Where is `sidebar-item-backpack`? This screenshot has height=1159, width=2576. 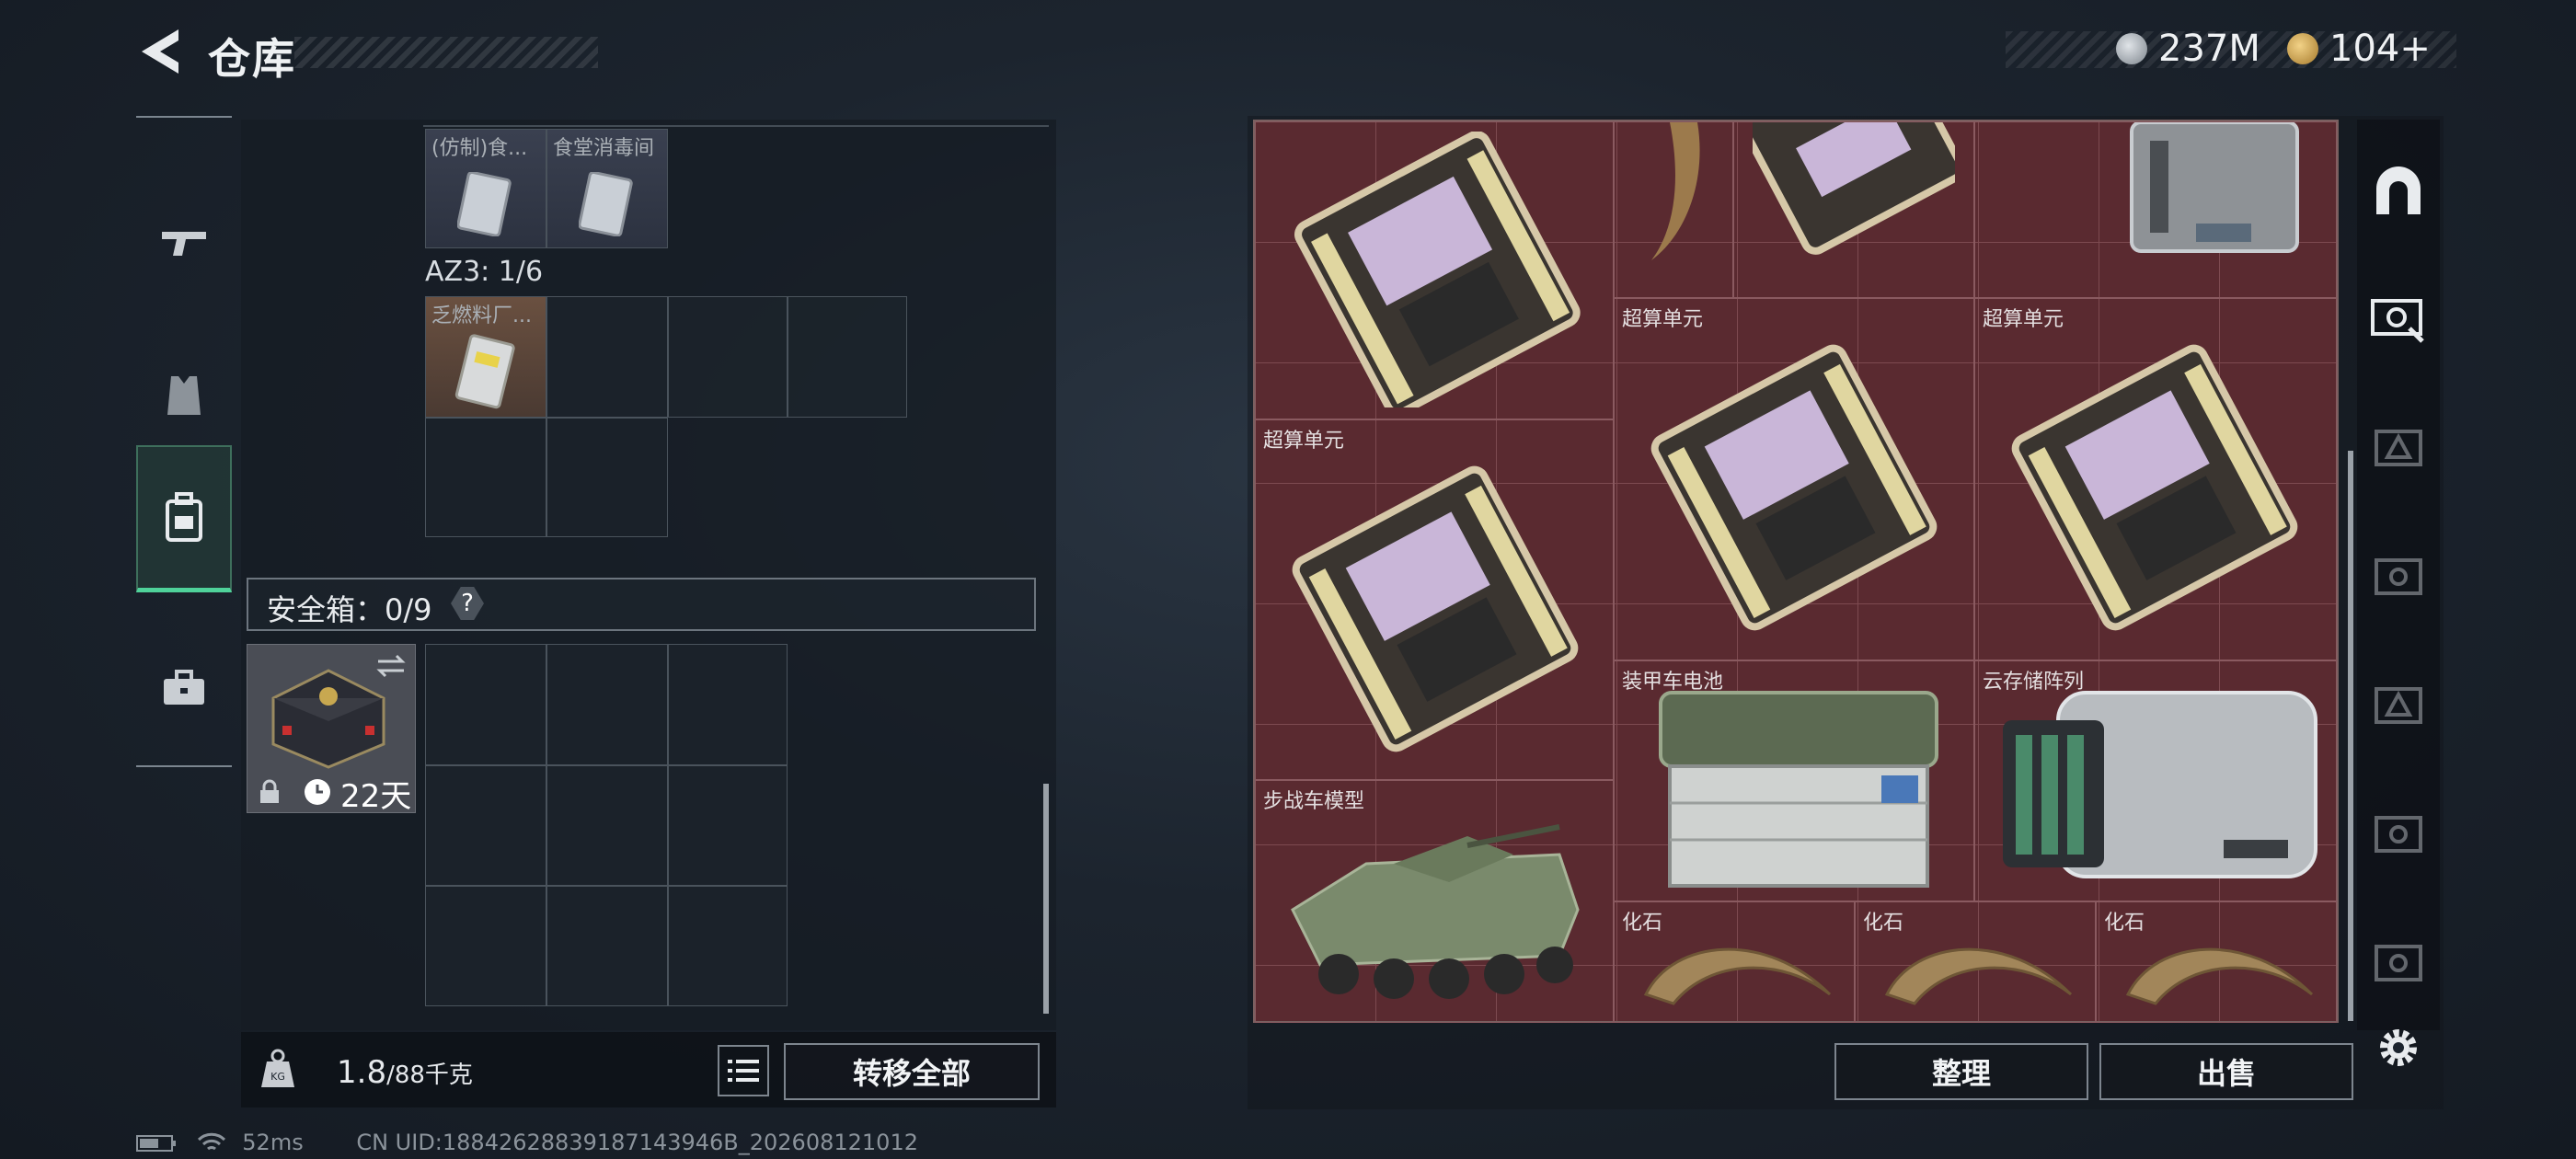 sidebar-item-backpack is located at coordinates (184, 518).